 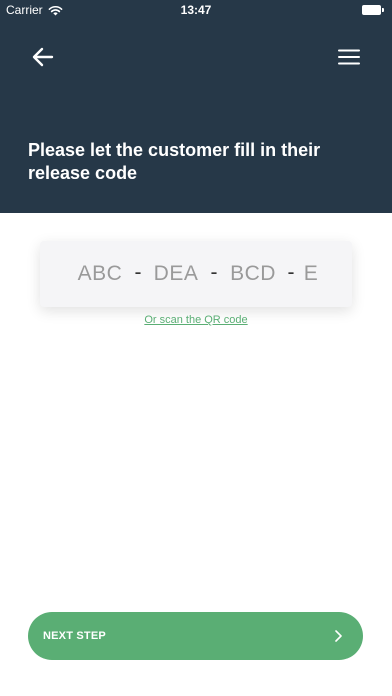 What do you see at coordinates (100, 274) in the screenshot?
I see `code-segment-1: ABC` at bounding box center [100, 274].